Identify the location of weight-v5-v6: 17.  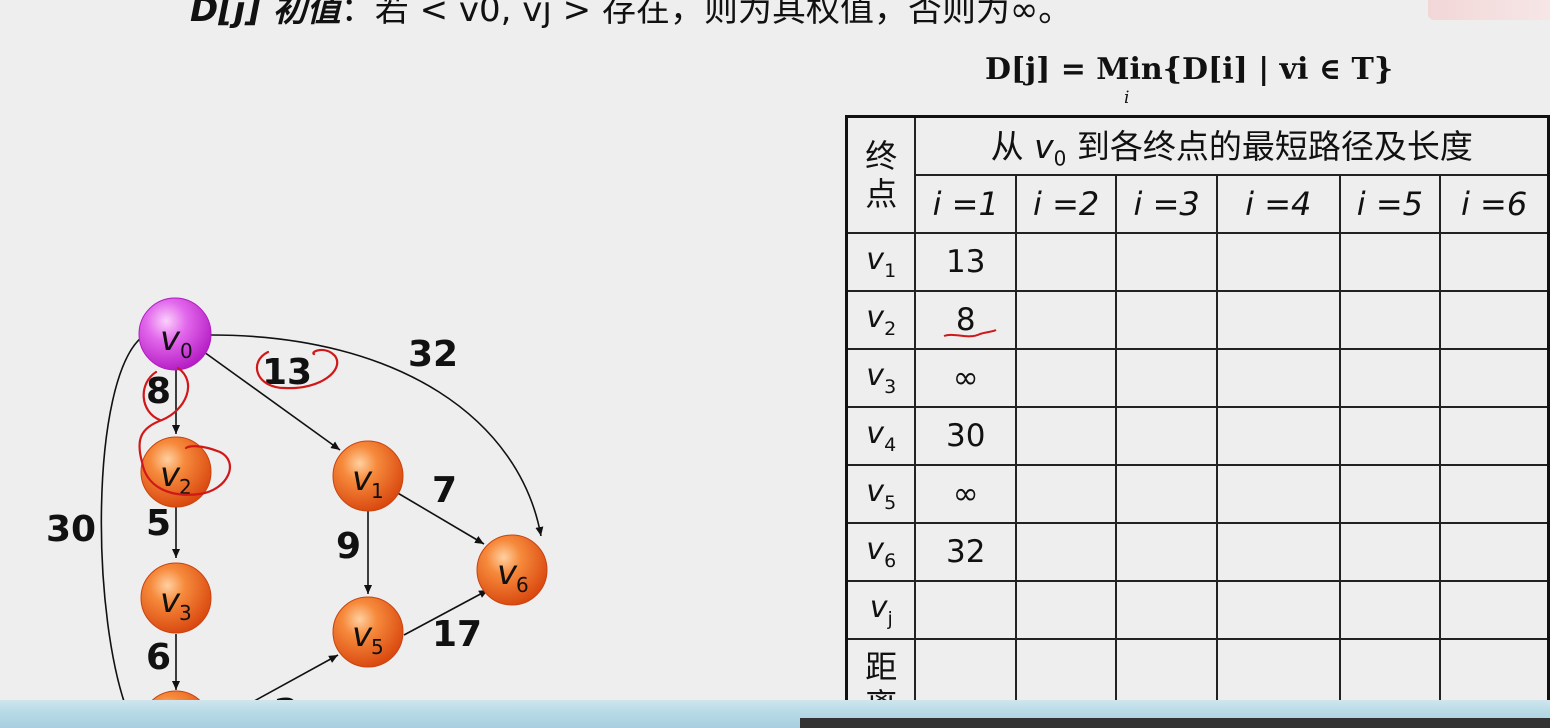
(457, 634).